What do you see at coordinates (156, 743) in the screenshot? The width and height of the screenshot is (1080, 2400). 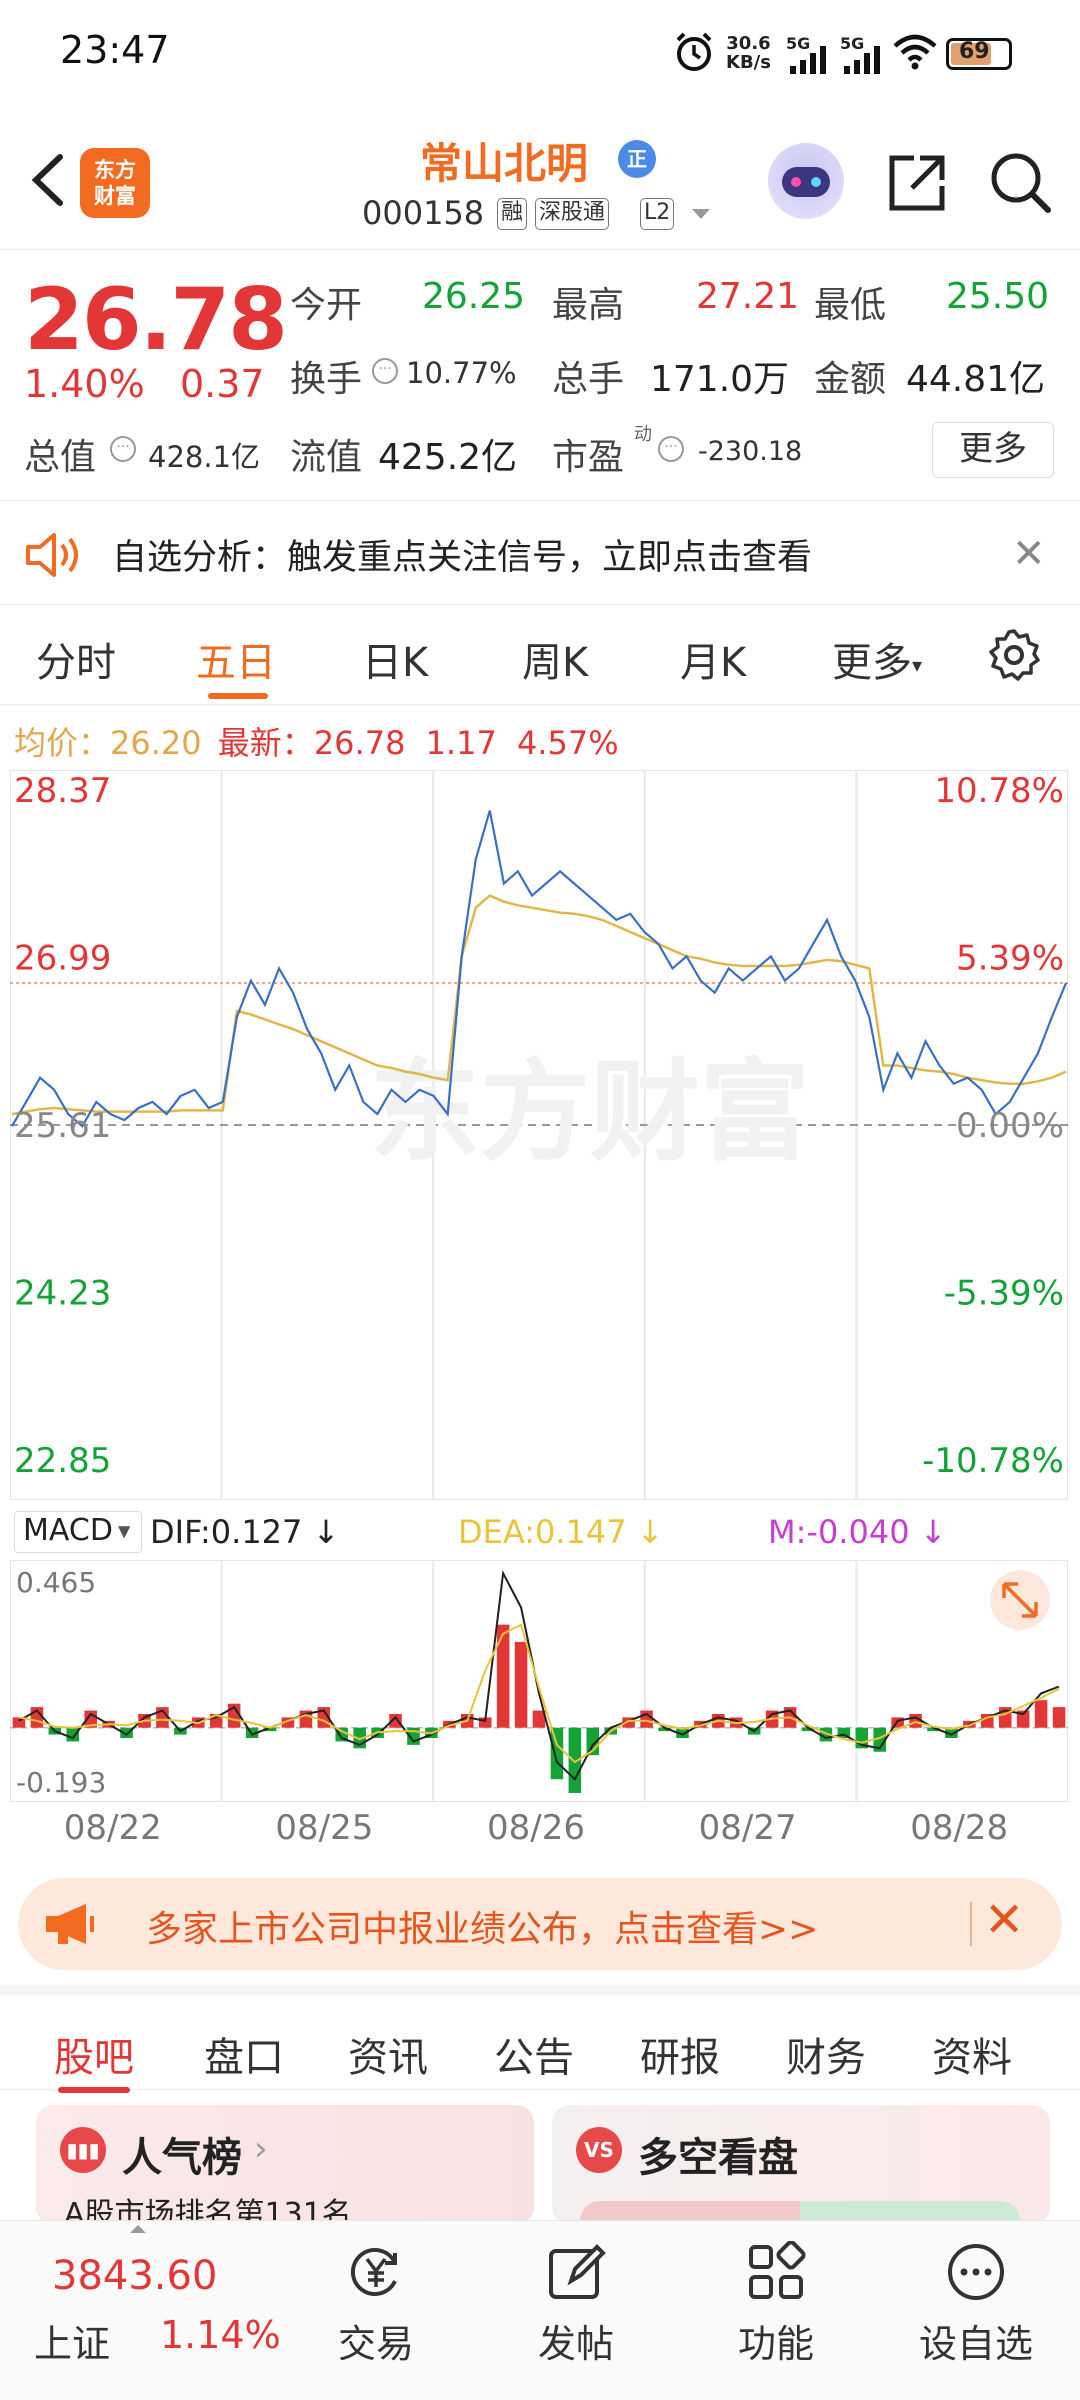 I see `avg-value: 26.20` at bounding box center [156, 743].